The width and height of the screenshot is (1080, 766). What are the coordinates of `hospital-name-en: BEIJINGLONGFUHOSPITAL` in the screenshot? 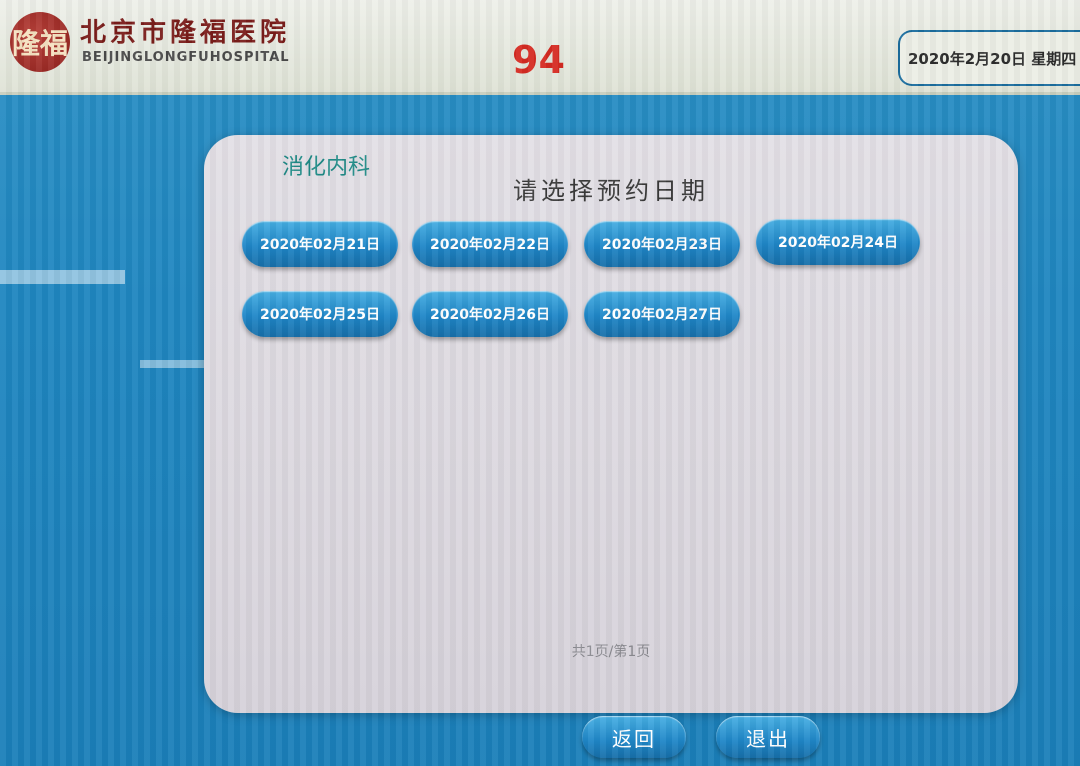 It's located at (186, 57).